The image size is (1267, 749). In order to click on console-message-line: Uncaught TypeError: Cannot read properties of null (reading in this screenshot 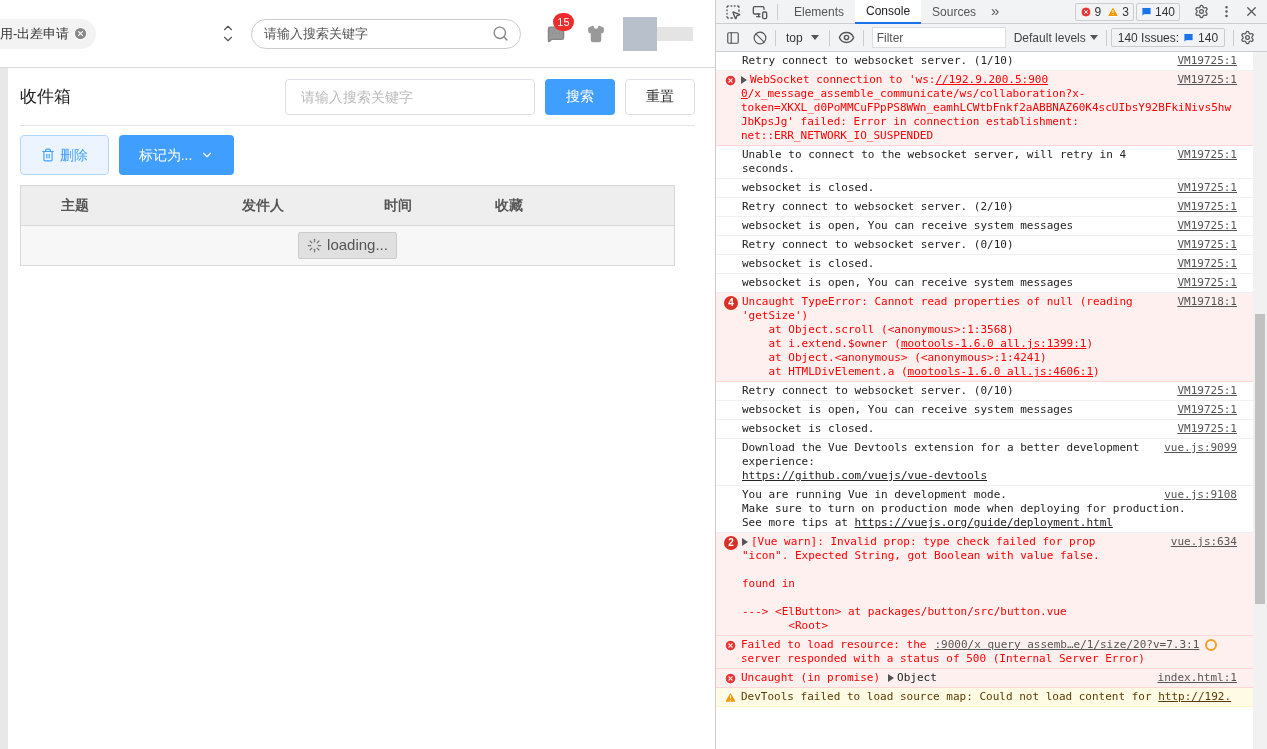, I will do `click(937, 302)`.